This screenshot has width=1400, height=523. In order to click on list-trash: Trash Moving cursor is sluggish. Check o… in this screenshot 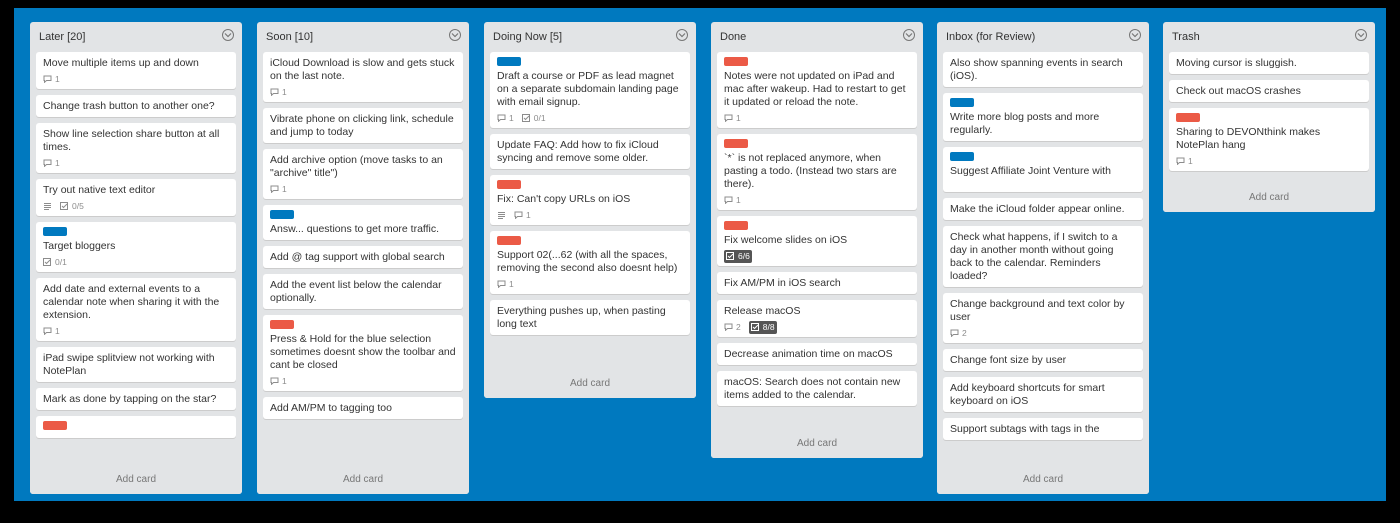, I will do `click(1269, 117)`.